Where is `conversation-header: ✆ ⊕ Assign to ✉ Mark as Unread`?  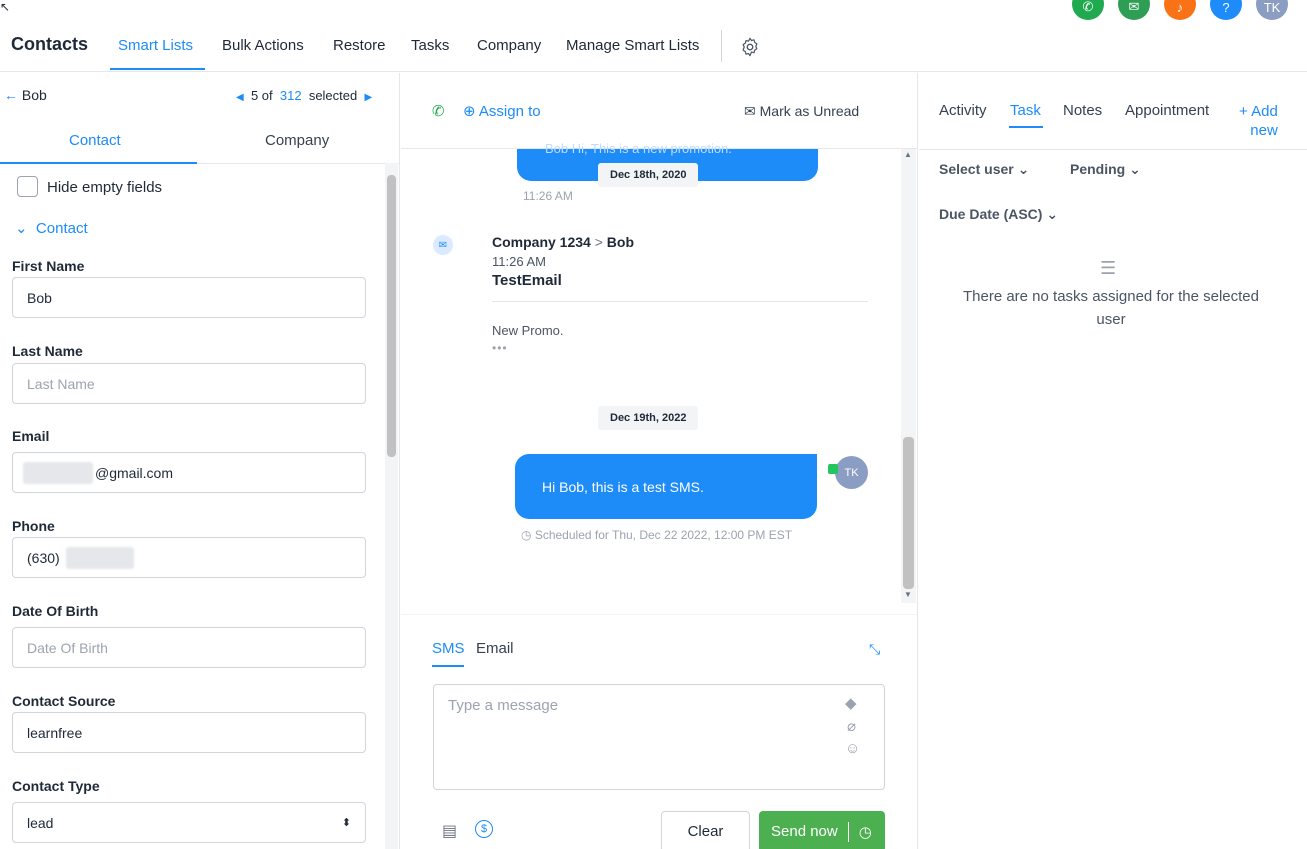 conversation-header: ✆ ⊕ Assign to ✉ Mark as Unread is located at coordinates (659, 111).